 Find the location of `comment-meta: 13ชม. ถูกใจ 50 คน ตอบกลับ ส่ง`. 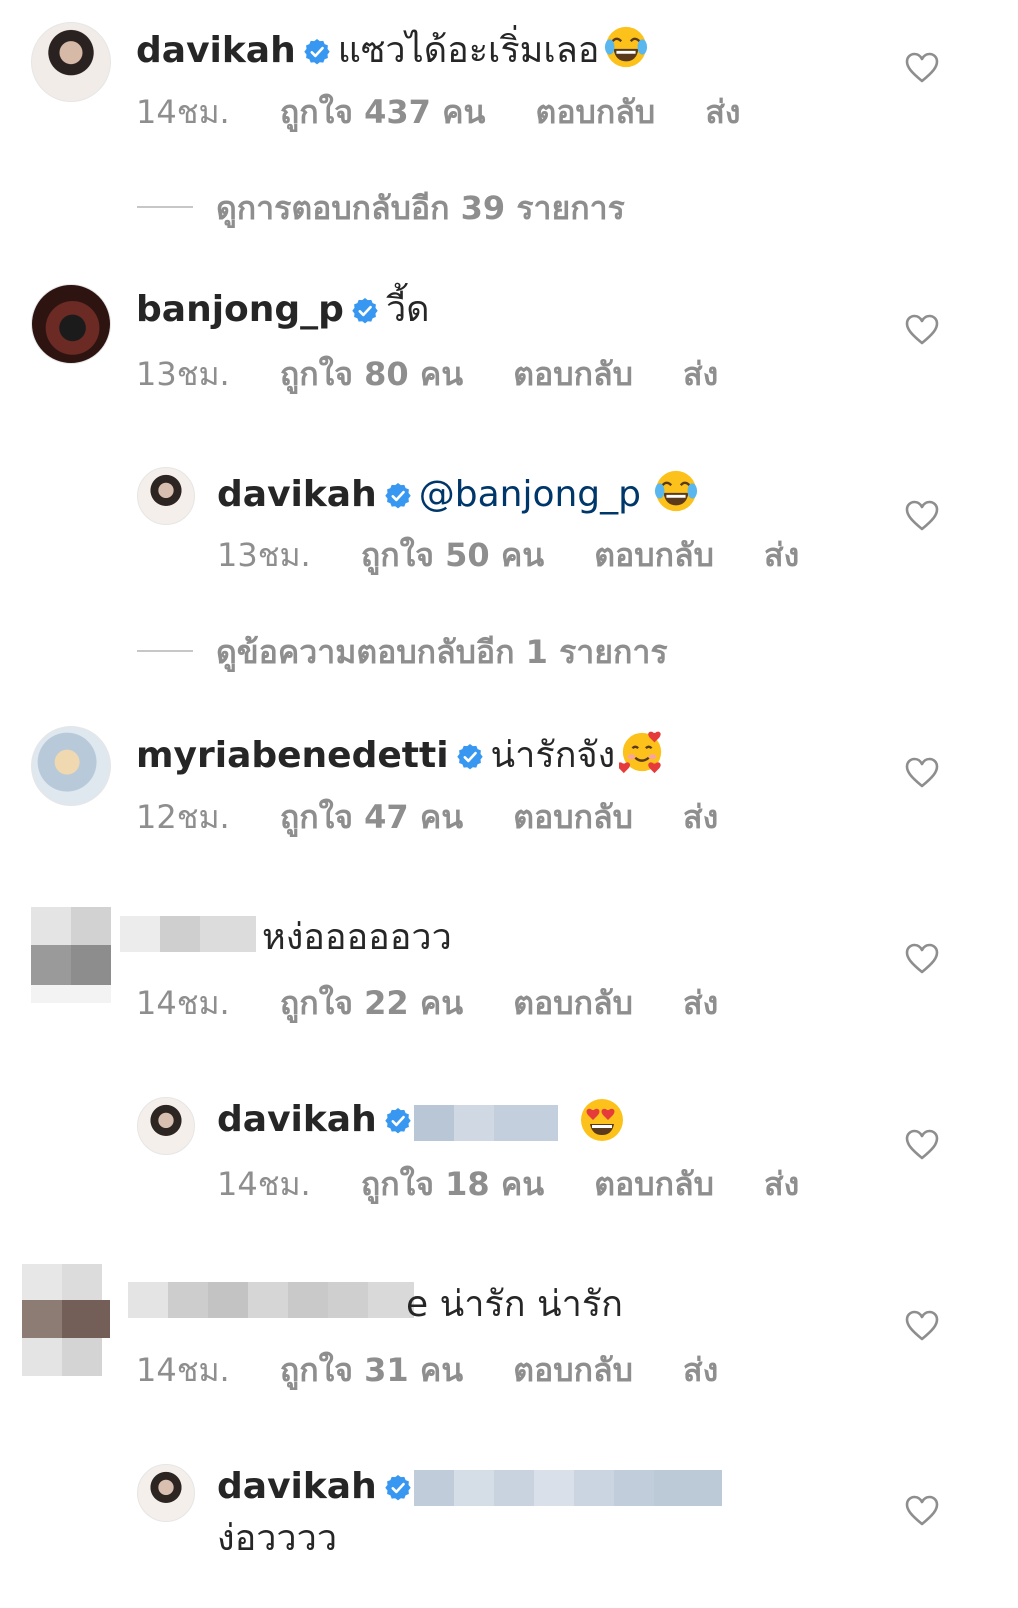

comment-meta: 13ชม. ถูกใจ 50 คน ตอบกลับ ส่ง is located at coordinates (528, 555).